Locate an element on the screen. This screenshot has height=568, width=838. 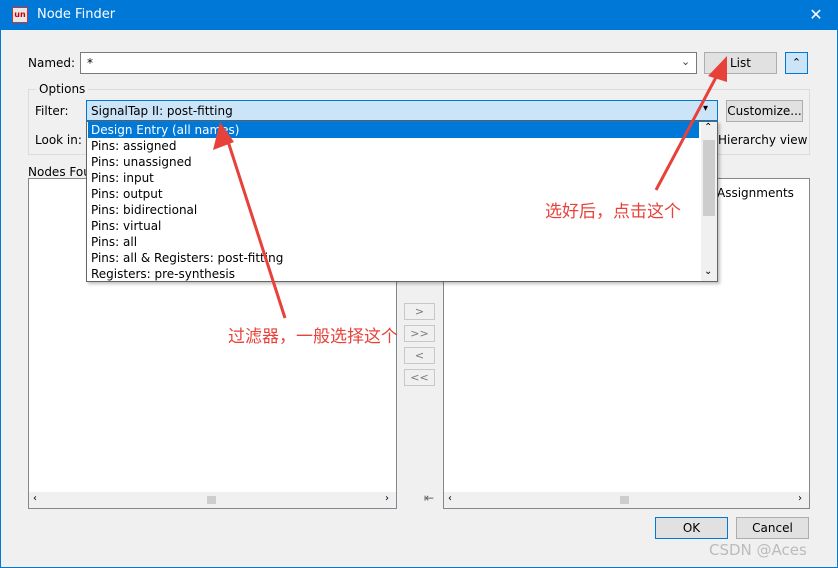
filter-arrow-line is located at coordinates (255, 225).